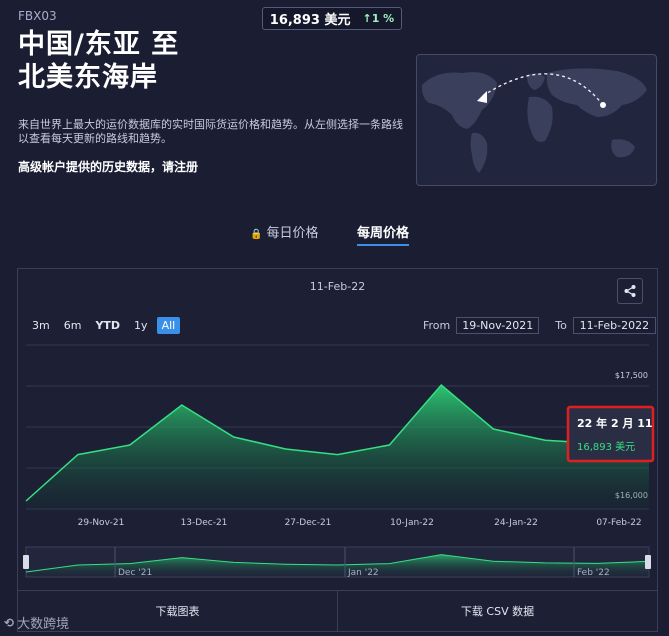 This screenshot has height=636, width=669. Describe the element at coordinates (9, 622) in the screenshot. I see `watermark-logo-icon: ⟲` at that location.